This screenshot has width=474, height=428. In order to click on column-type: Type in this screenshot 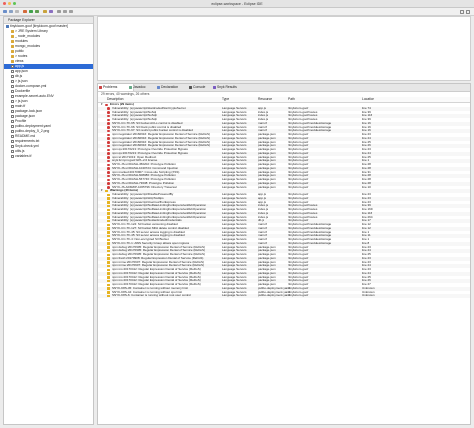, I will do `click(225, 99)`.